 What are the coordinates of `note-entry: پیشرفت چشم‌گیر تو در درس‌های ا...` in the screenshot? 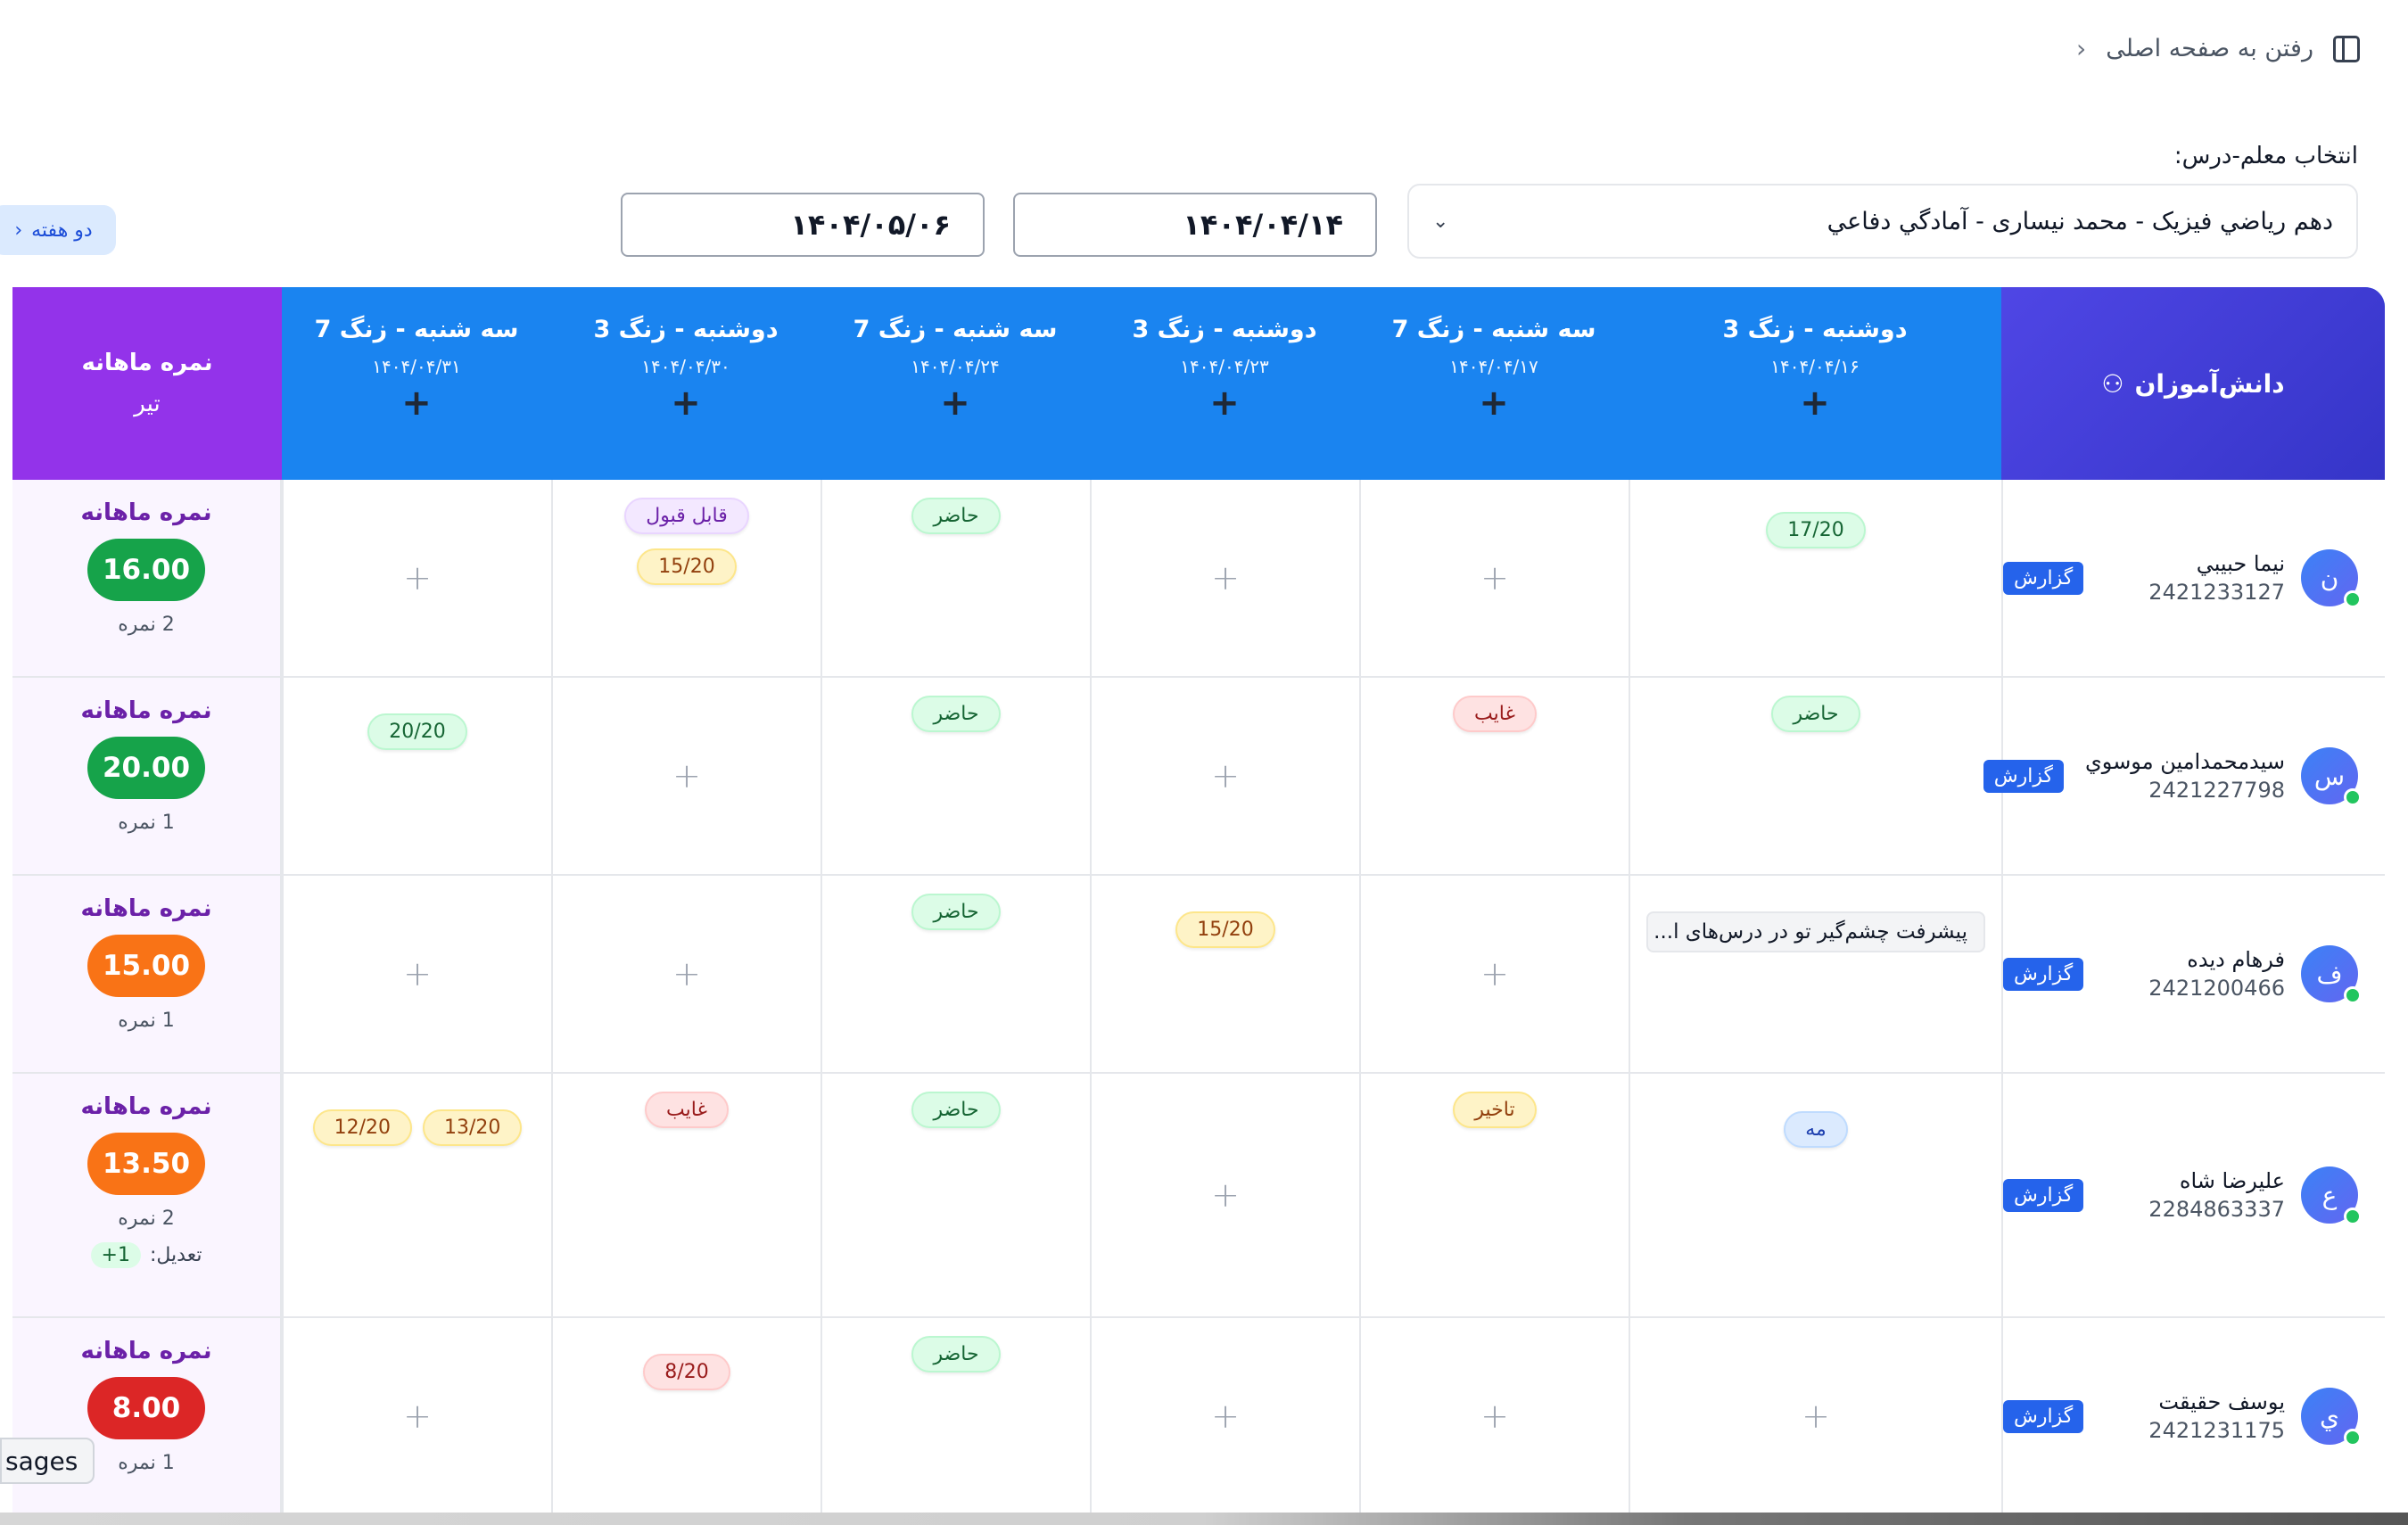 It's located at (1815, 931).